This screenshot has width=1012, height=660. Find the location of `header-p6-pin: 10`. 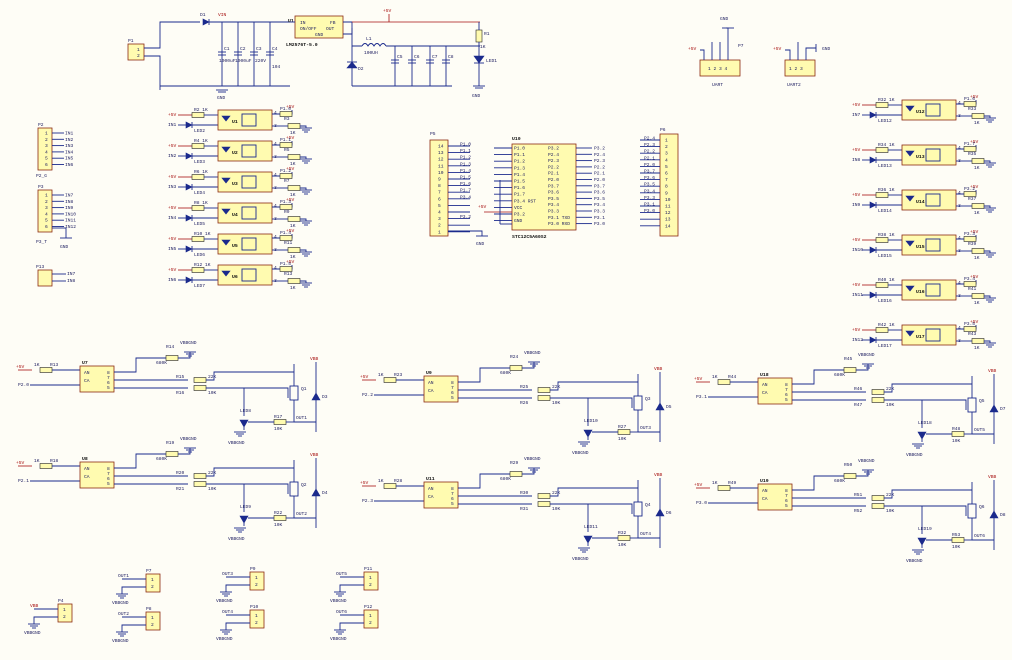

header-p6-pin: 10 is located at coordinates (668, 200).